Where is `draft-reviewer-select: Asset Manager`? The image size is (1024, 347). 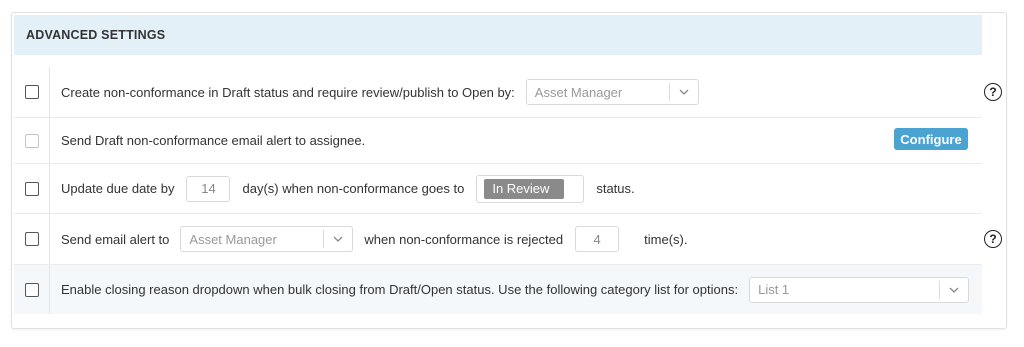
draft-reviewer-select: Asset Manager is located at coordinates (612, 92).